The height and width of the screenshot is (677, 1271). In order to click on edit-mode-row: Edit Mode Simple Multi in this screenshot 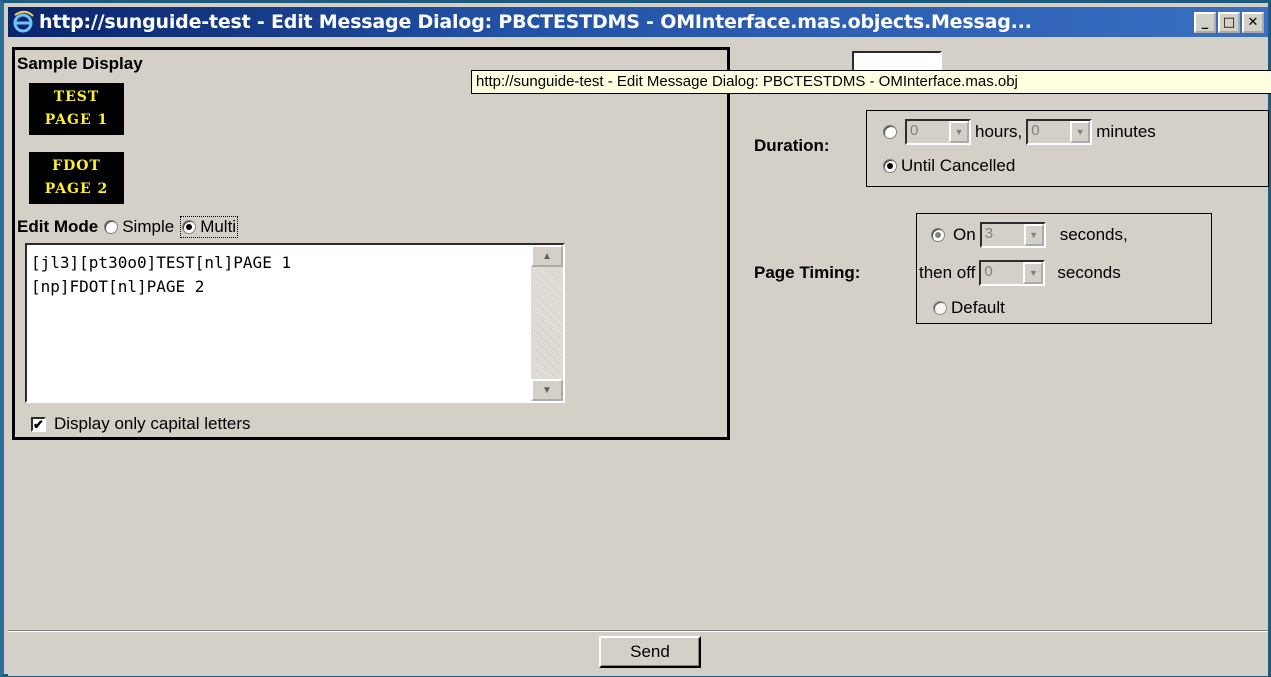, I will do `click(128, 227)`.